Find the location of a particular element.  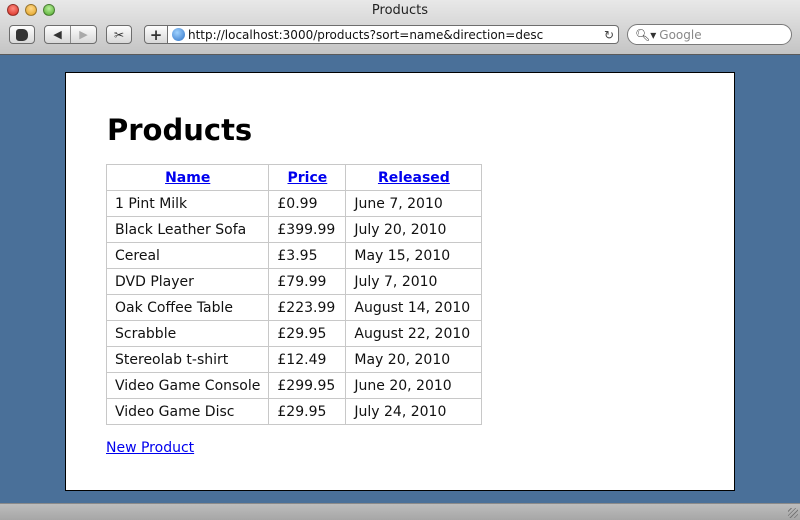

cell-name: Cereal is located at coordinates (187, 255).